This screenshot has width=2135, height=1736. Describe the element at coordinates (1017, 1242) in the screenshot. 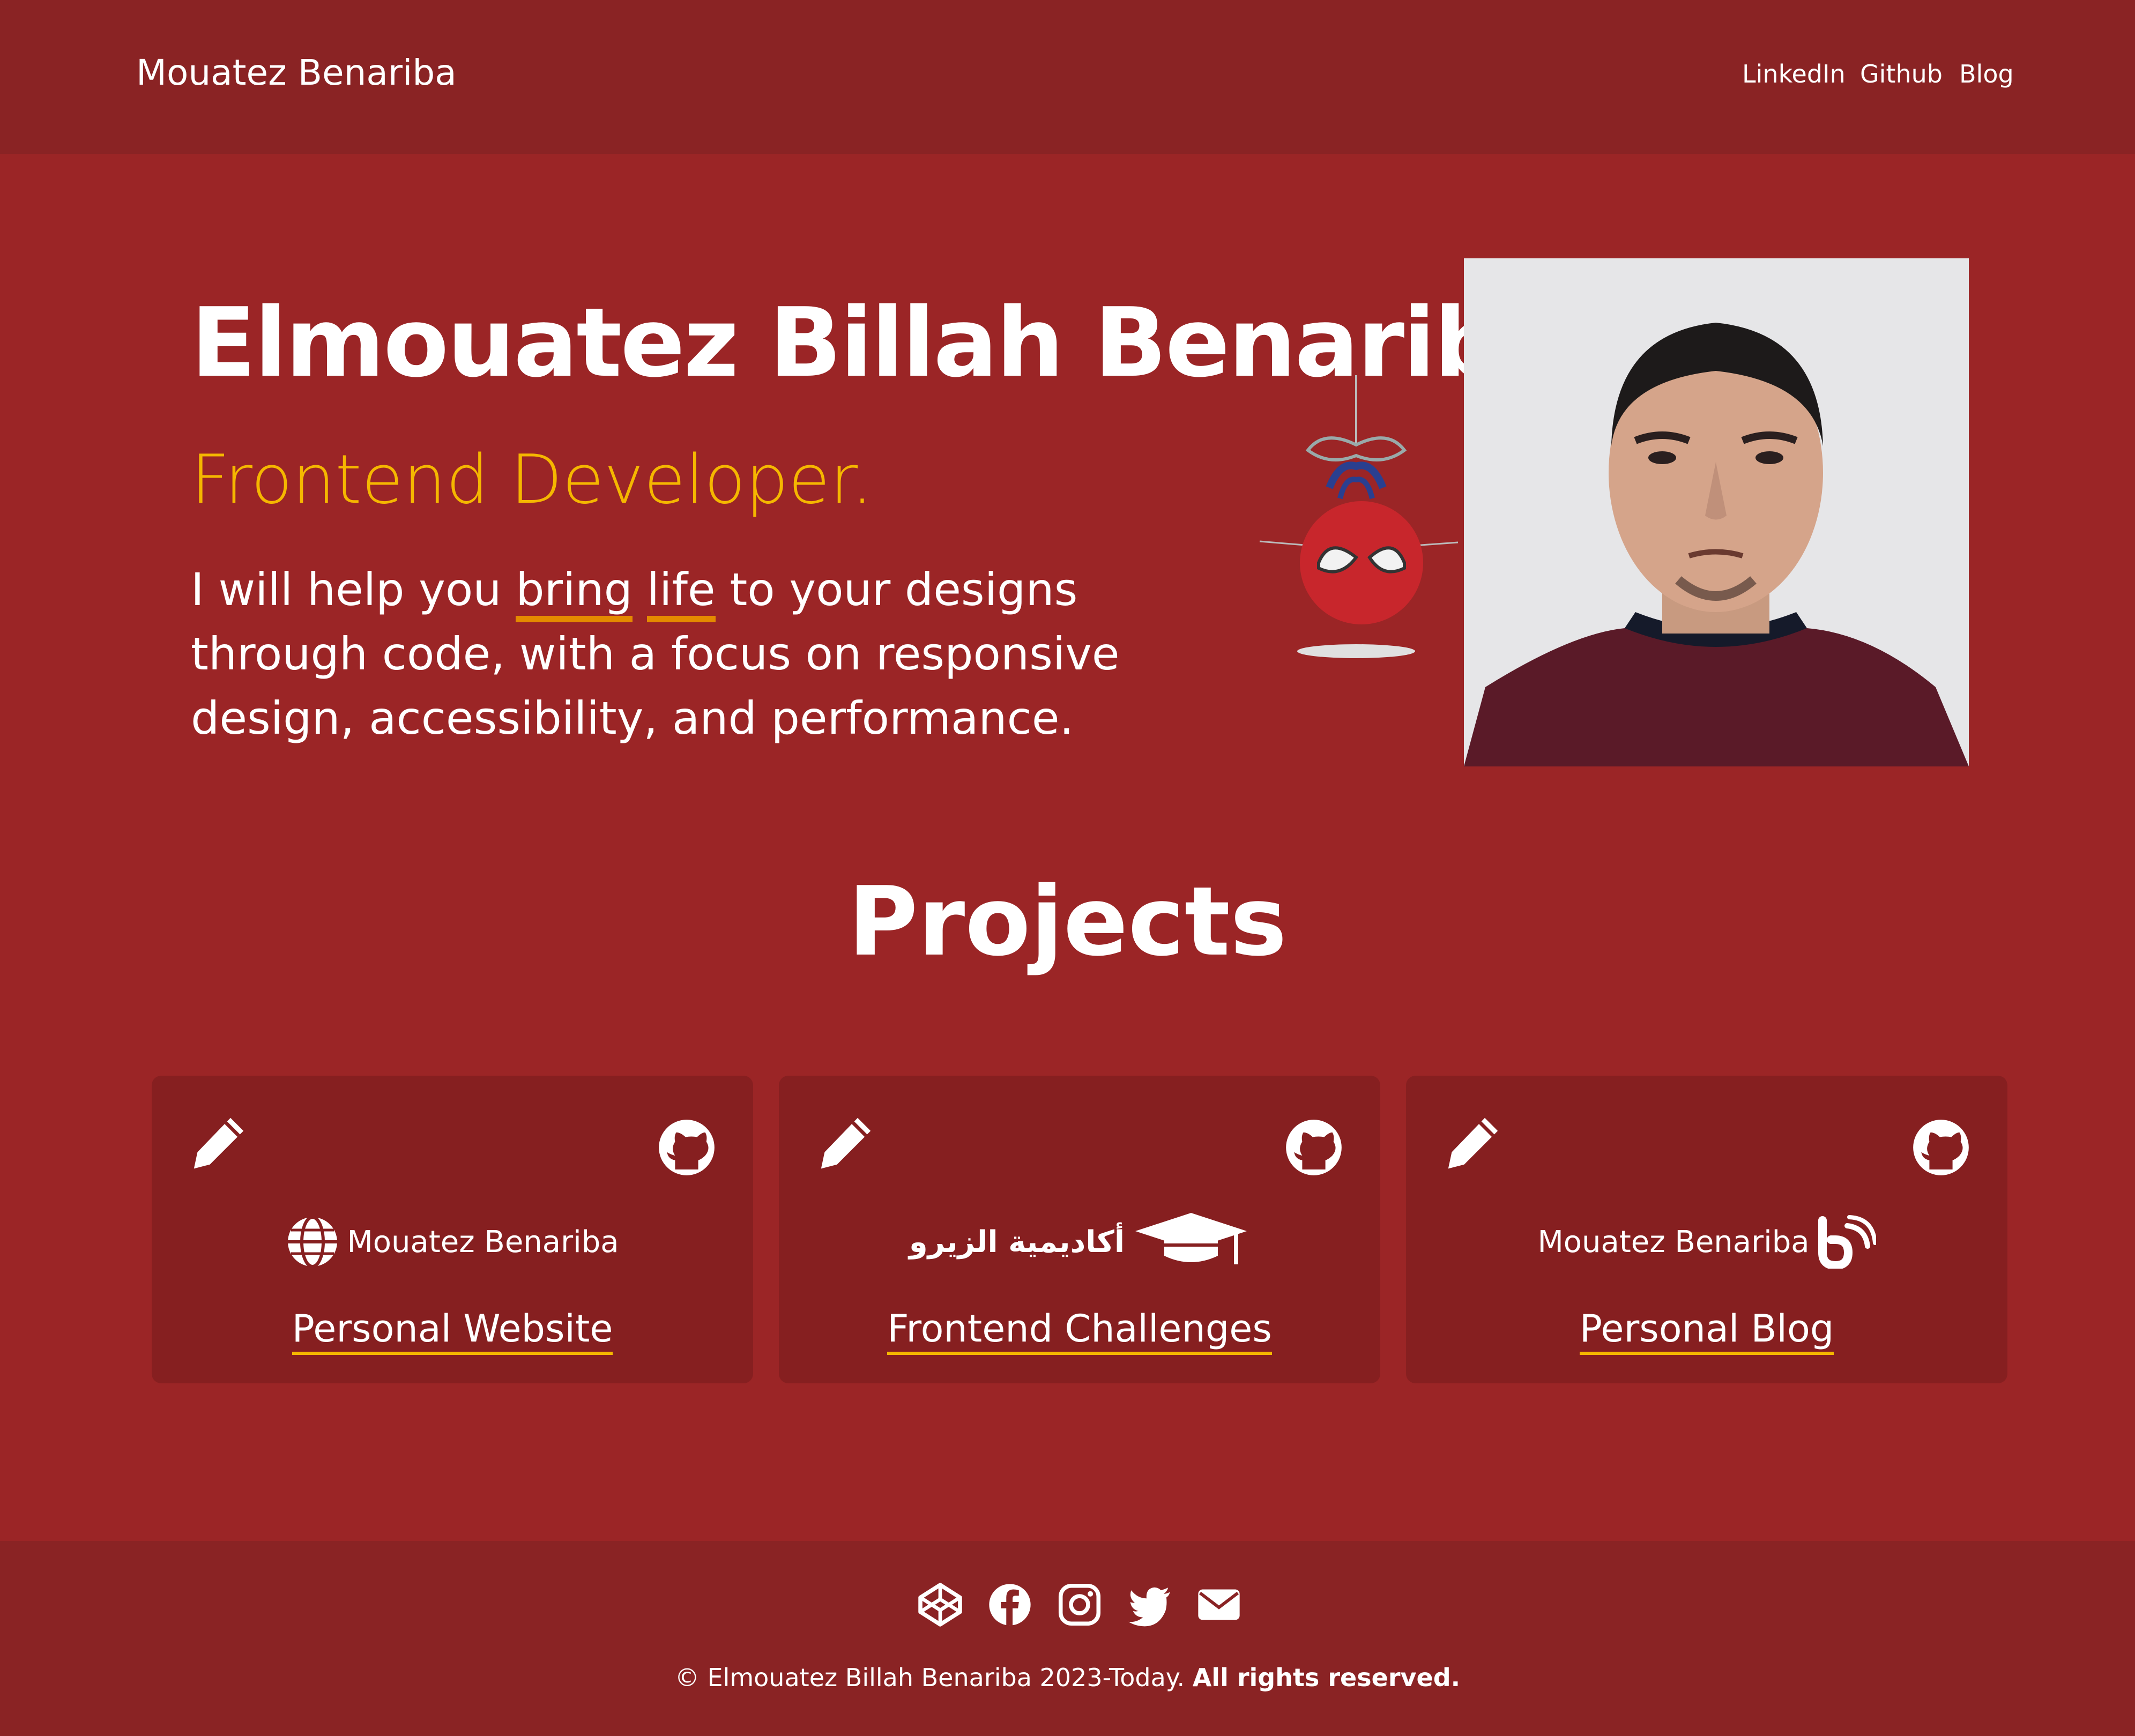

I see `logo-text: أكاديمية الزيرو` at that location.